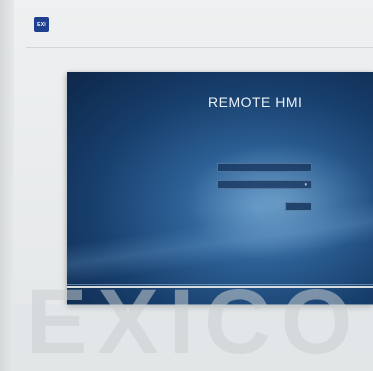 Image resolution: width=373 pixels, height=371 pixels. What do you see at coordinates (7, 185) in the screenshot?
I see `frame-edge-shadow` at bounding box center [7, 185].